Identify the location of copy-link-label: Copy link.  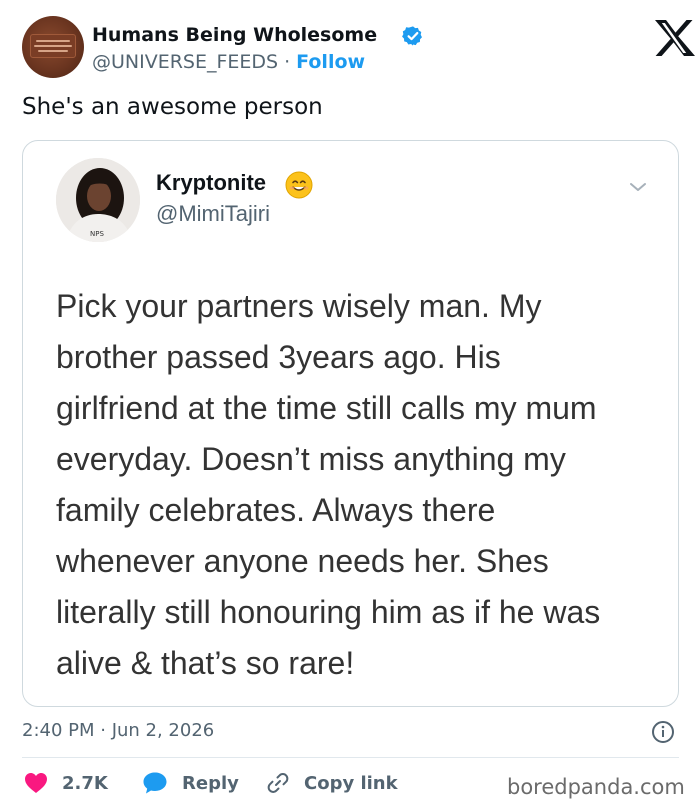
(351, 783).